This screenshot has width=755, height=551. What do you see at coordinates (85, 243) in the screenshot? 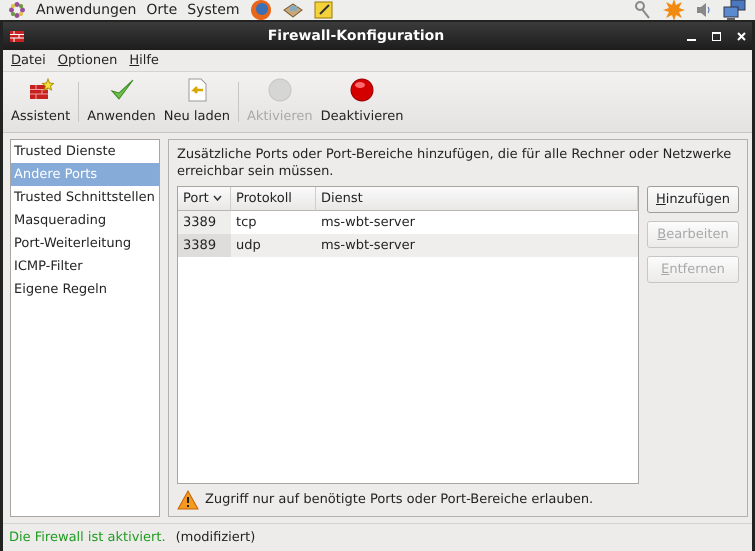
I see `sidebar-item: Port-Weiterleitung` at bounding box center [85, 243].